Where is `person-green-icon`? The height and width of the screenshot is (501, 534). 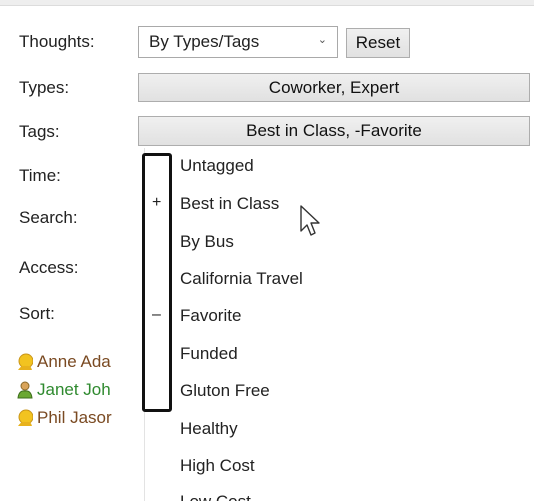 person-green-icon is located at coordinates (25, 390).